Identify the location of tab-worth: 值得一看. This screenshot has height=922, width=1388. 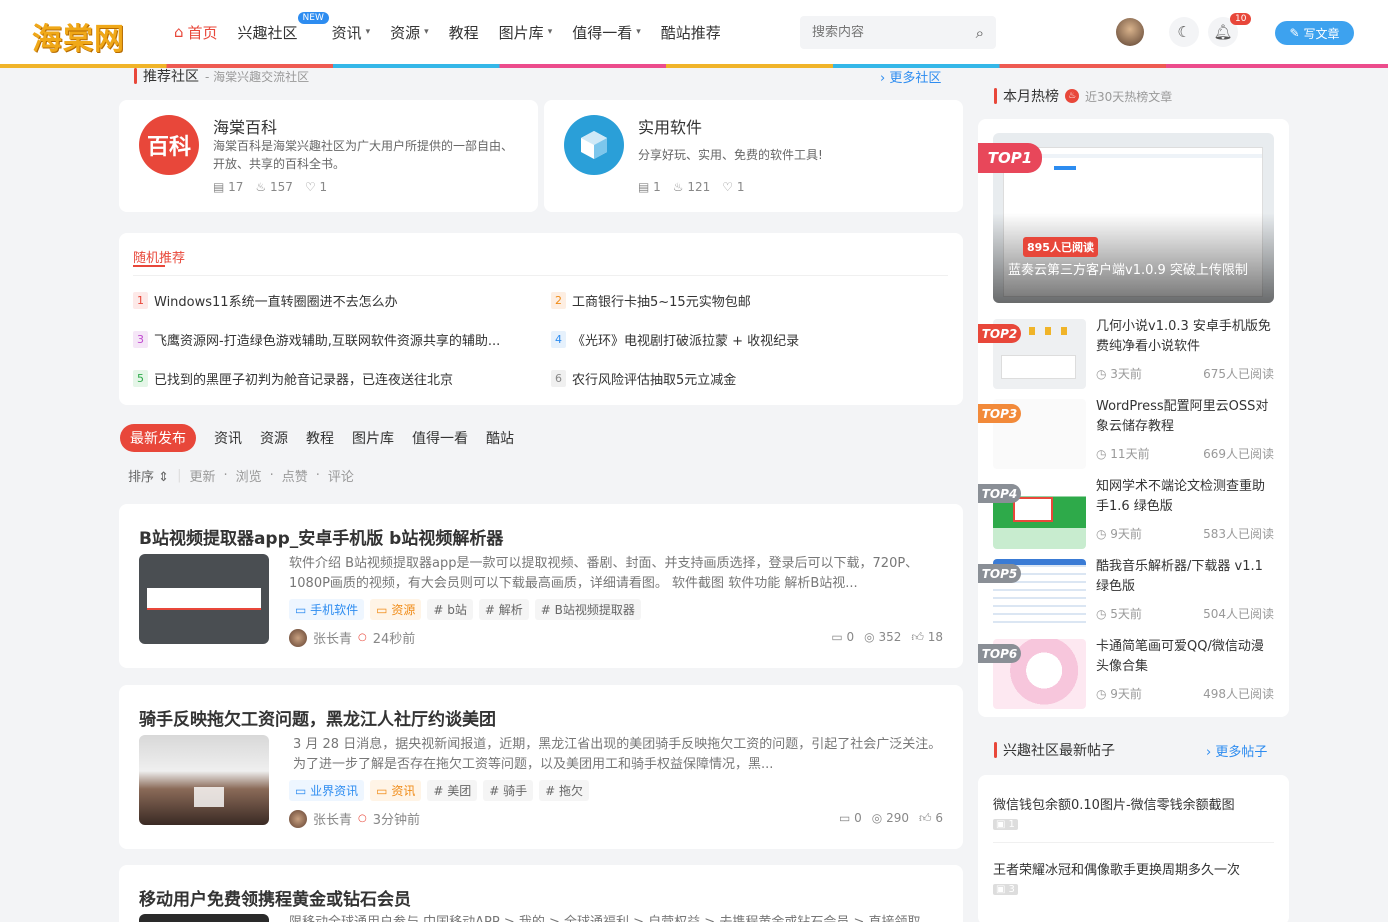
(440, 438).